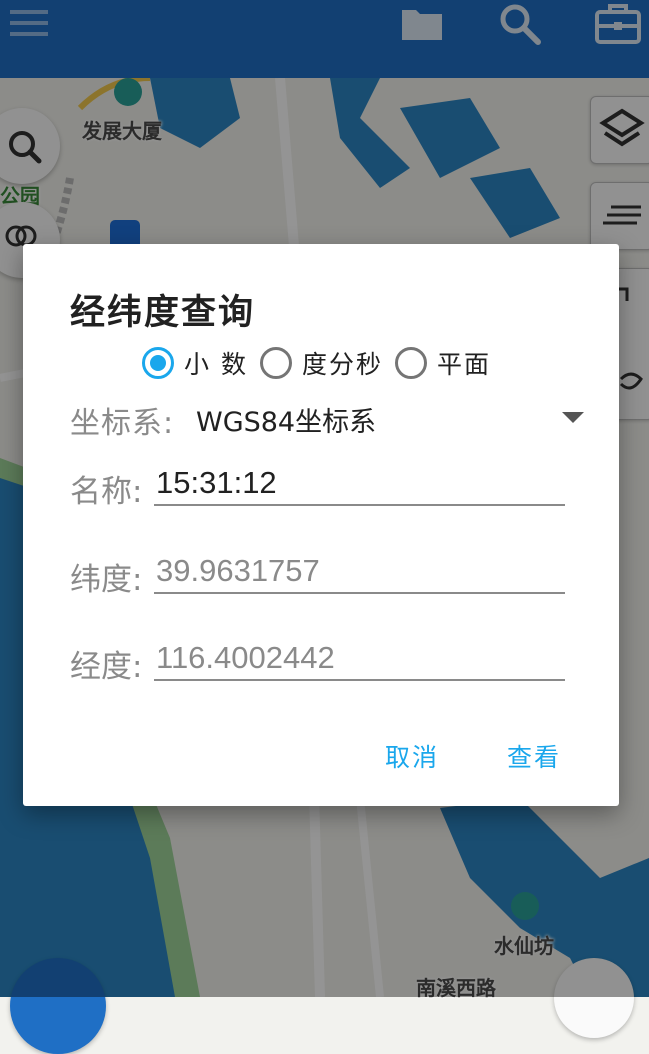 The image size is (649, 1054). I want to click on radio-dms: 度分秒, so click(321, 363).